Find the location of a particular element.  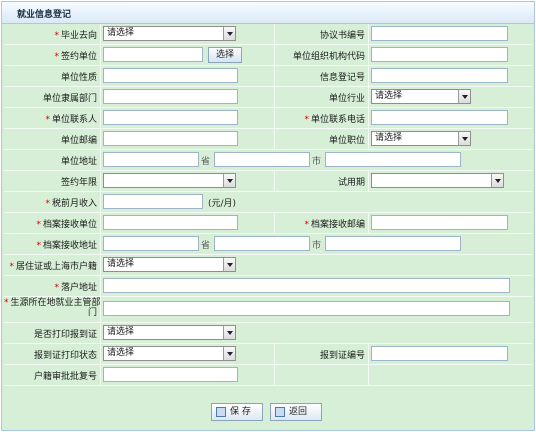

probation-label: 试用期 is located at coordinates (351, 183).